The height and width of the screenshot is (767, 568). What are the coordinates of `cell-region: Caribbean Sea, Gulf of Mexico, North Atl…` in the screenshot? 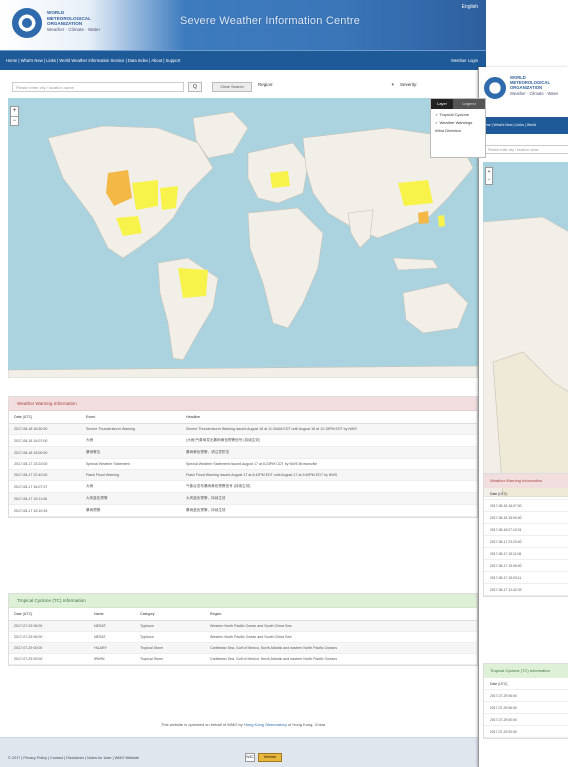 It's located at (341, 659).